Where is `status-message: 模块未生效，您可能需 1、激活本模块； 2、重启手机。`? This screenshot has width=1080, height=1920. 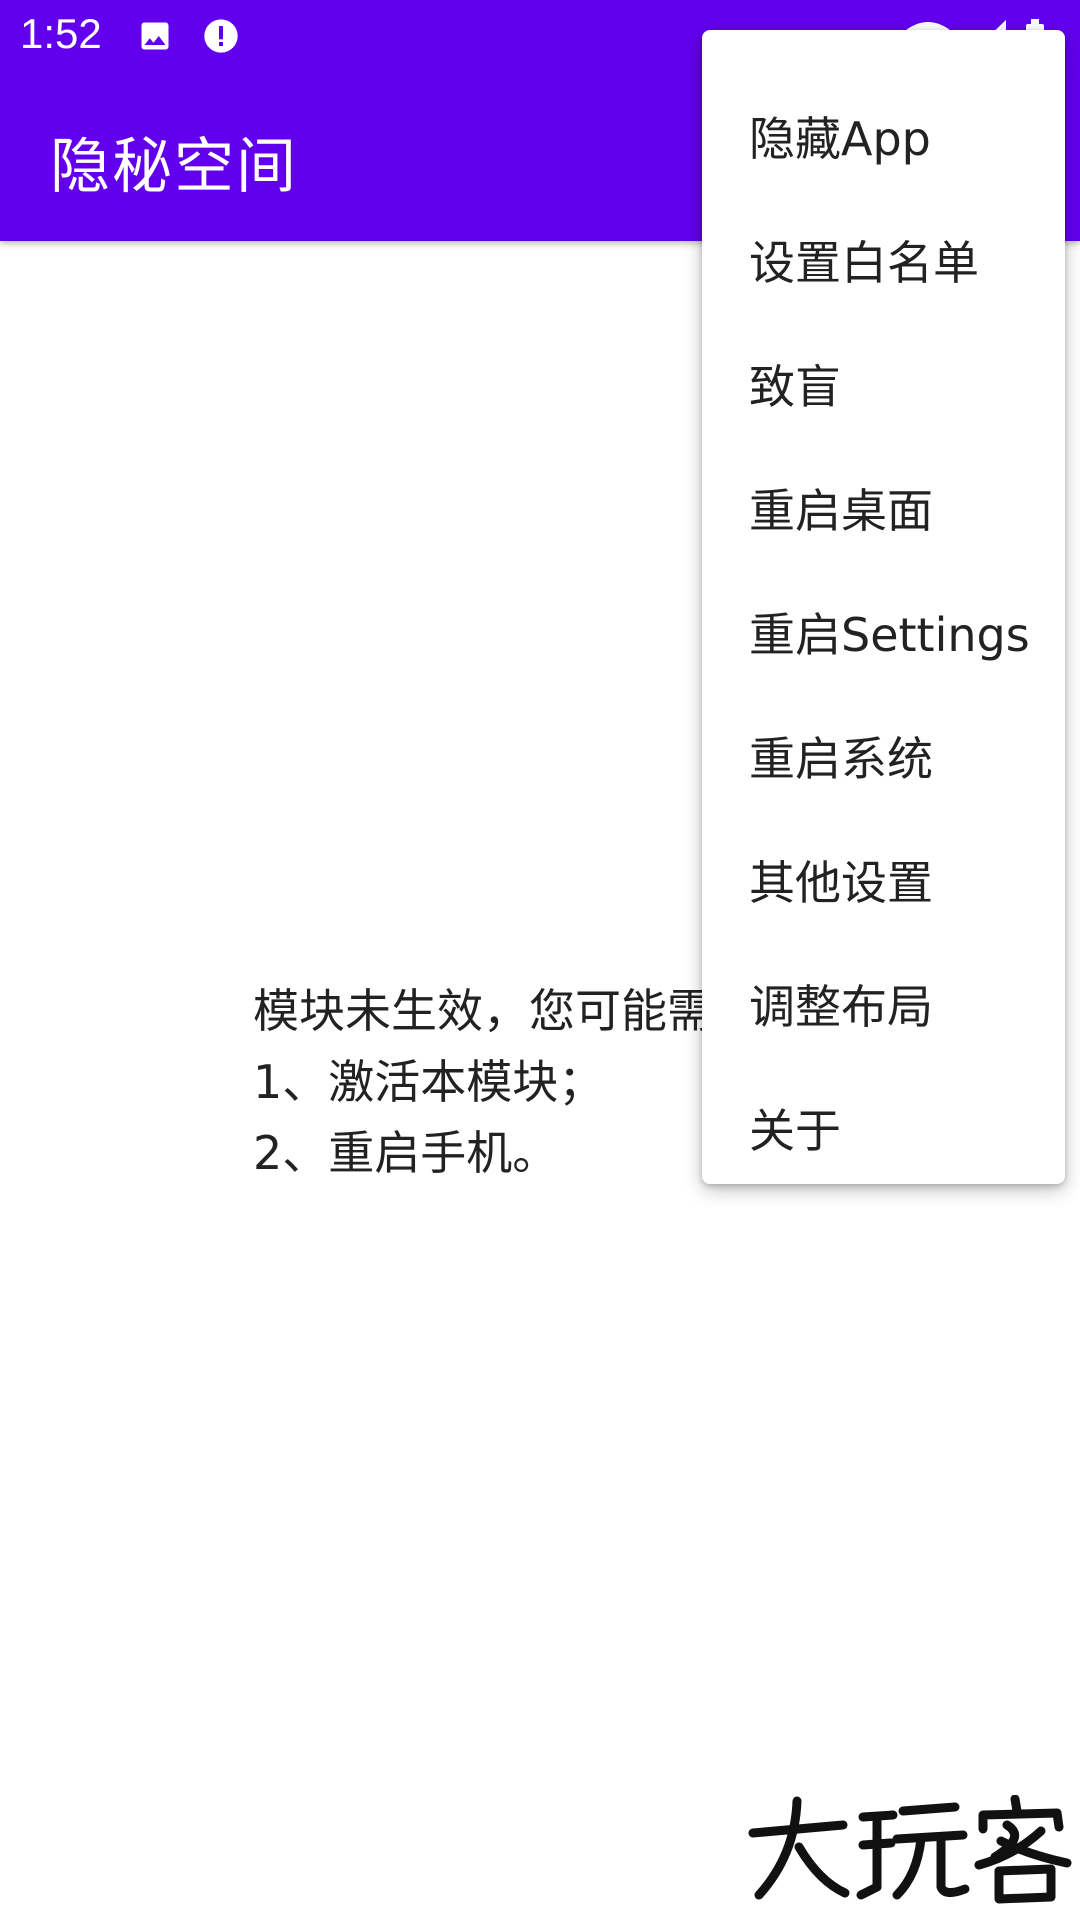
status-message: 模块未生效，您可能需 1、激活本模块； 2、重启手机。 is located at coordinates (483, 1082).